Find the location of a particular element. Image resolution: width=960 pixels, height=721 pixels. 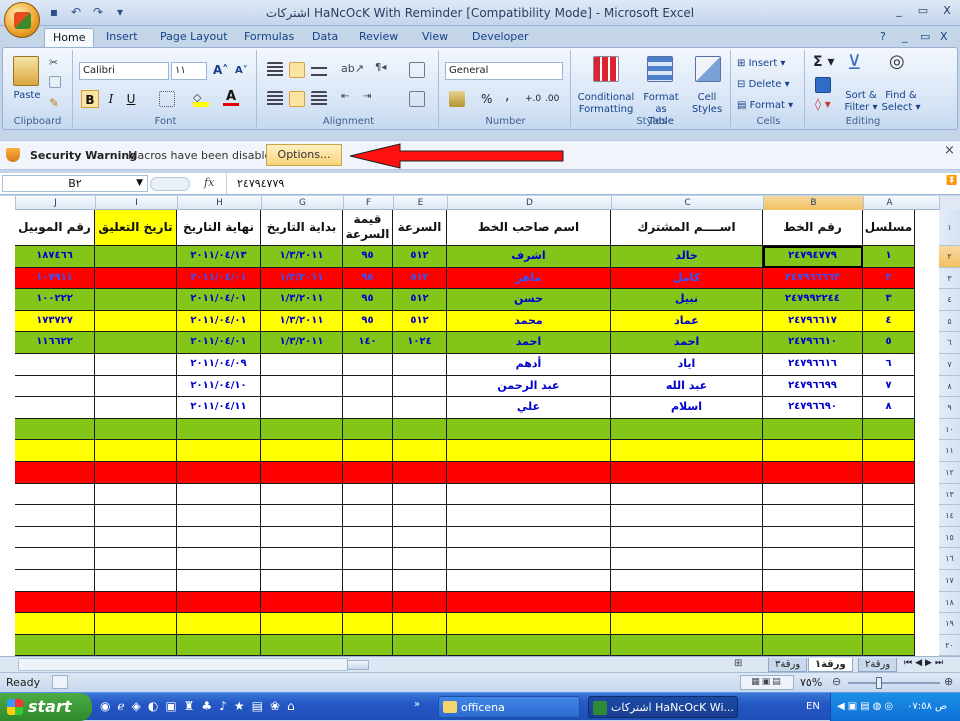

sort-filter-button: Sort & Filter ▾ is located at coordinates (861, 102).